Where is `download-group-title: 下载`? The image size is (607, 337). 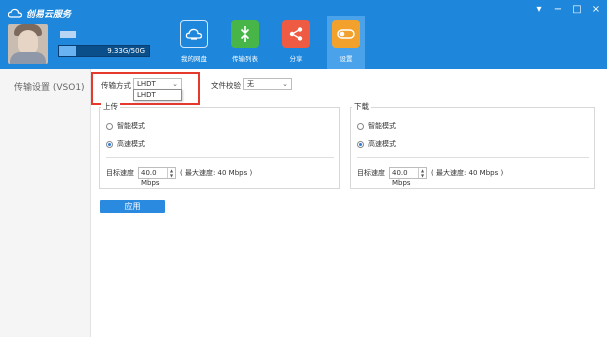 download-group-title: 下载 is located at coordinates (361, 106).